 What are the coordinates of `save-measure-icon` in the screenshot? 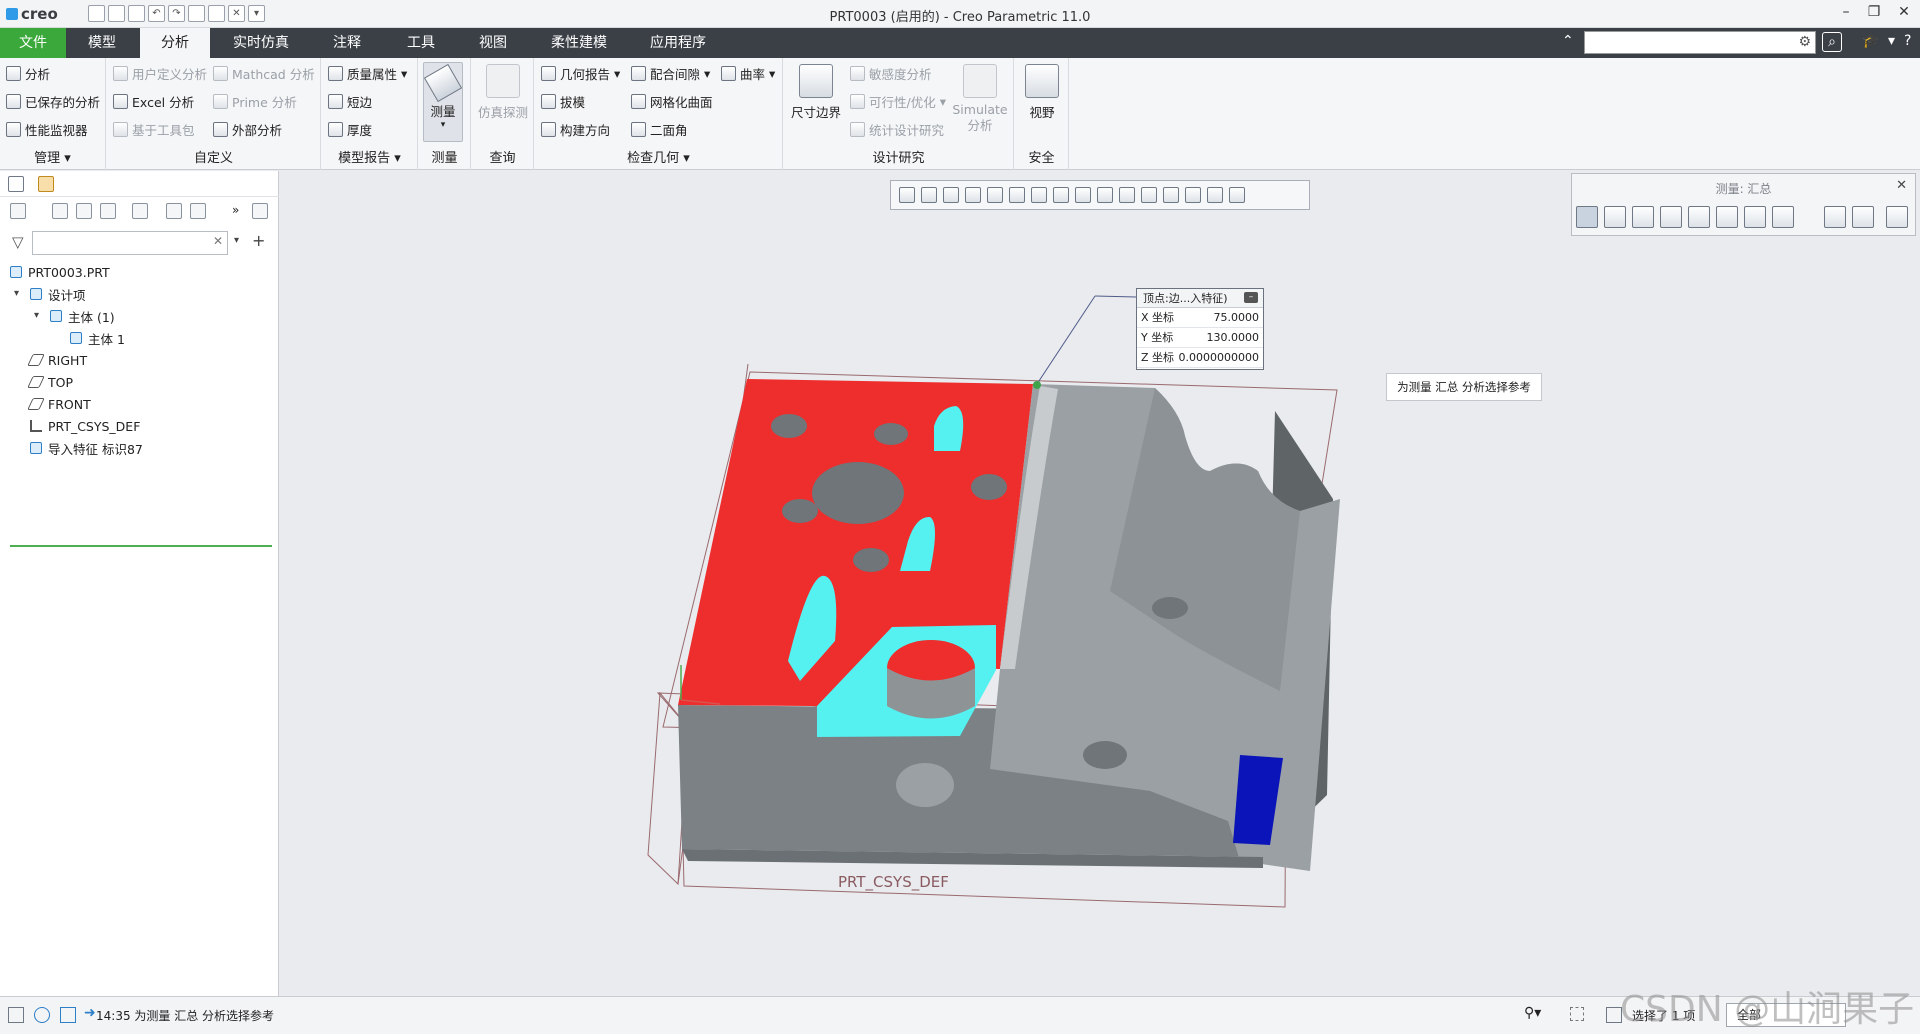 It's located at (1863, 217).